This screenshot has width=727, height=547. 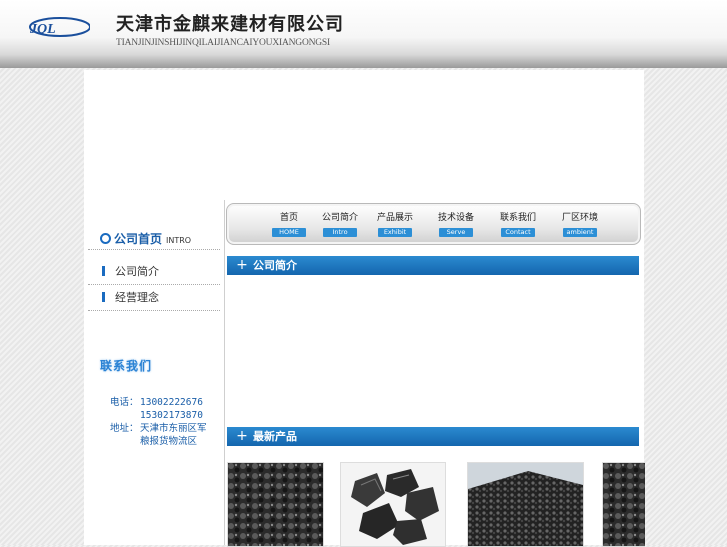 I want to click on address-label: 地址：, so click(x=124, y=428).